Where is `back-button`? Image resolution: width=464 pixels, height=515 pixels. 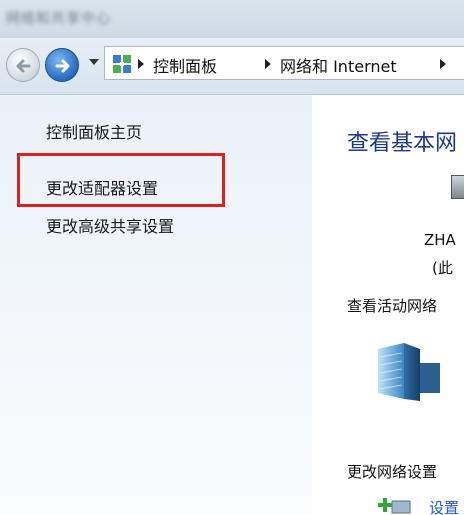 back-button is located at coordinates (23, 65).